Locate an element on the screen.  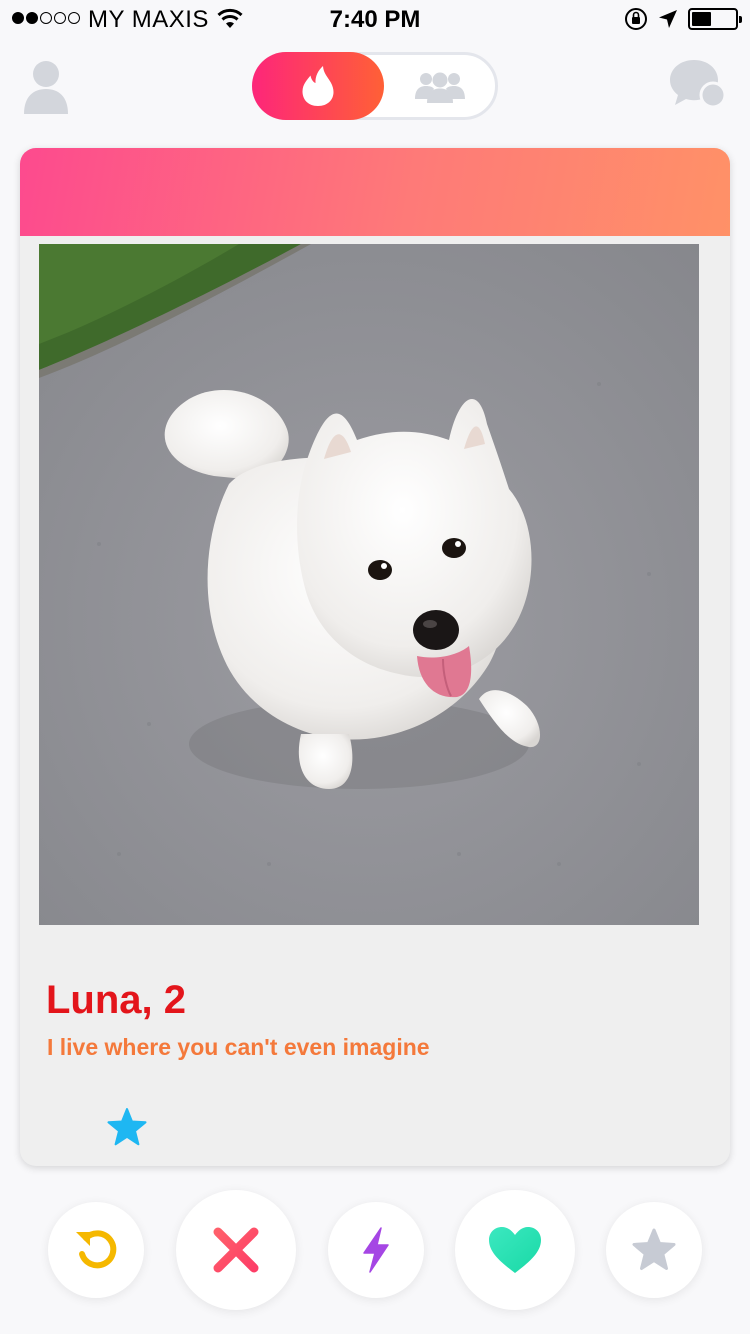
boost-button is located at coordinates (376, 1250).